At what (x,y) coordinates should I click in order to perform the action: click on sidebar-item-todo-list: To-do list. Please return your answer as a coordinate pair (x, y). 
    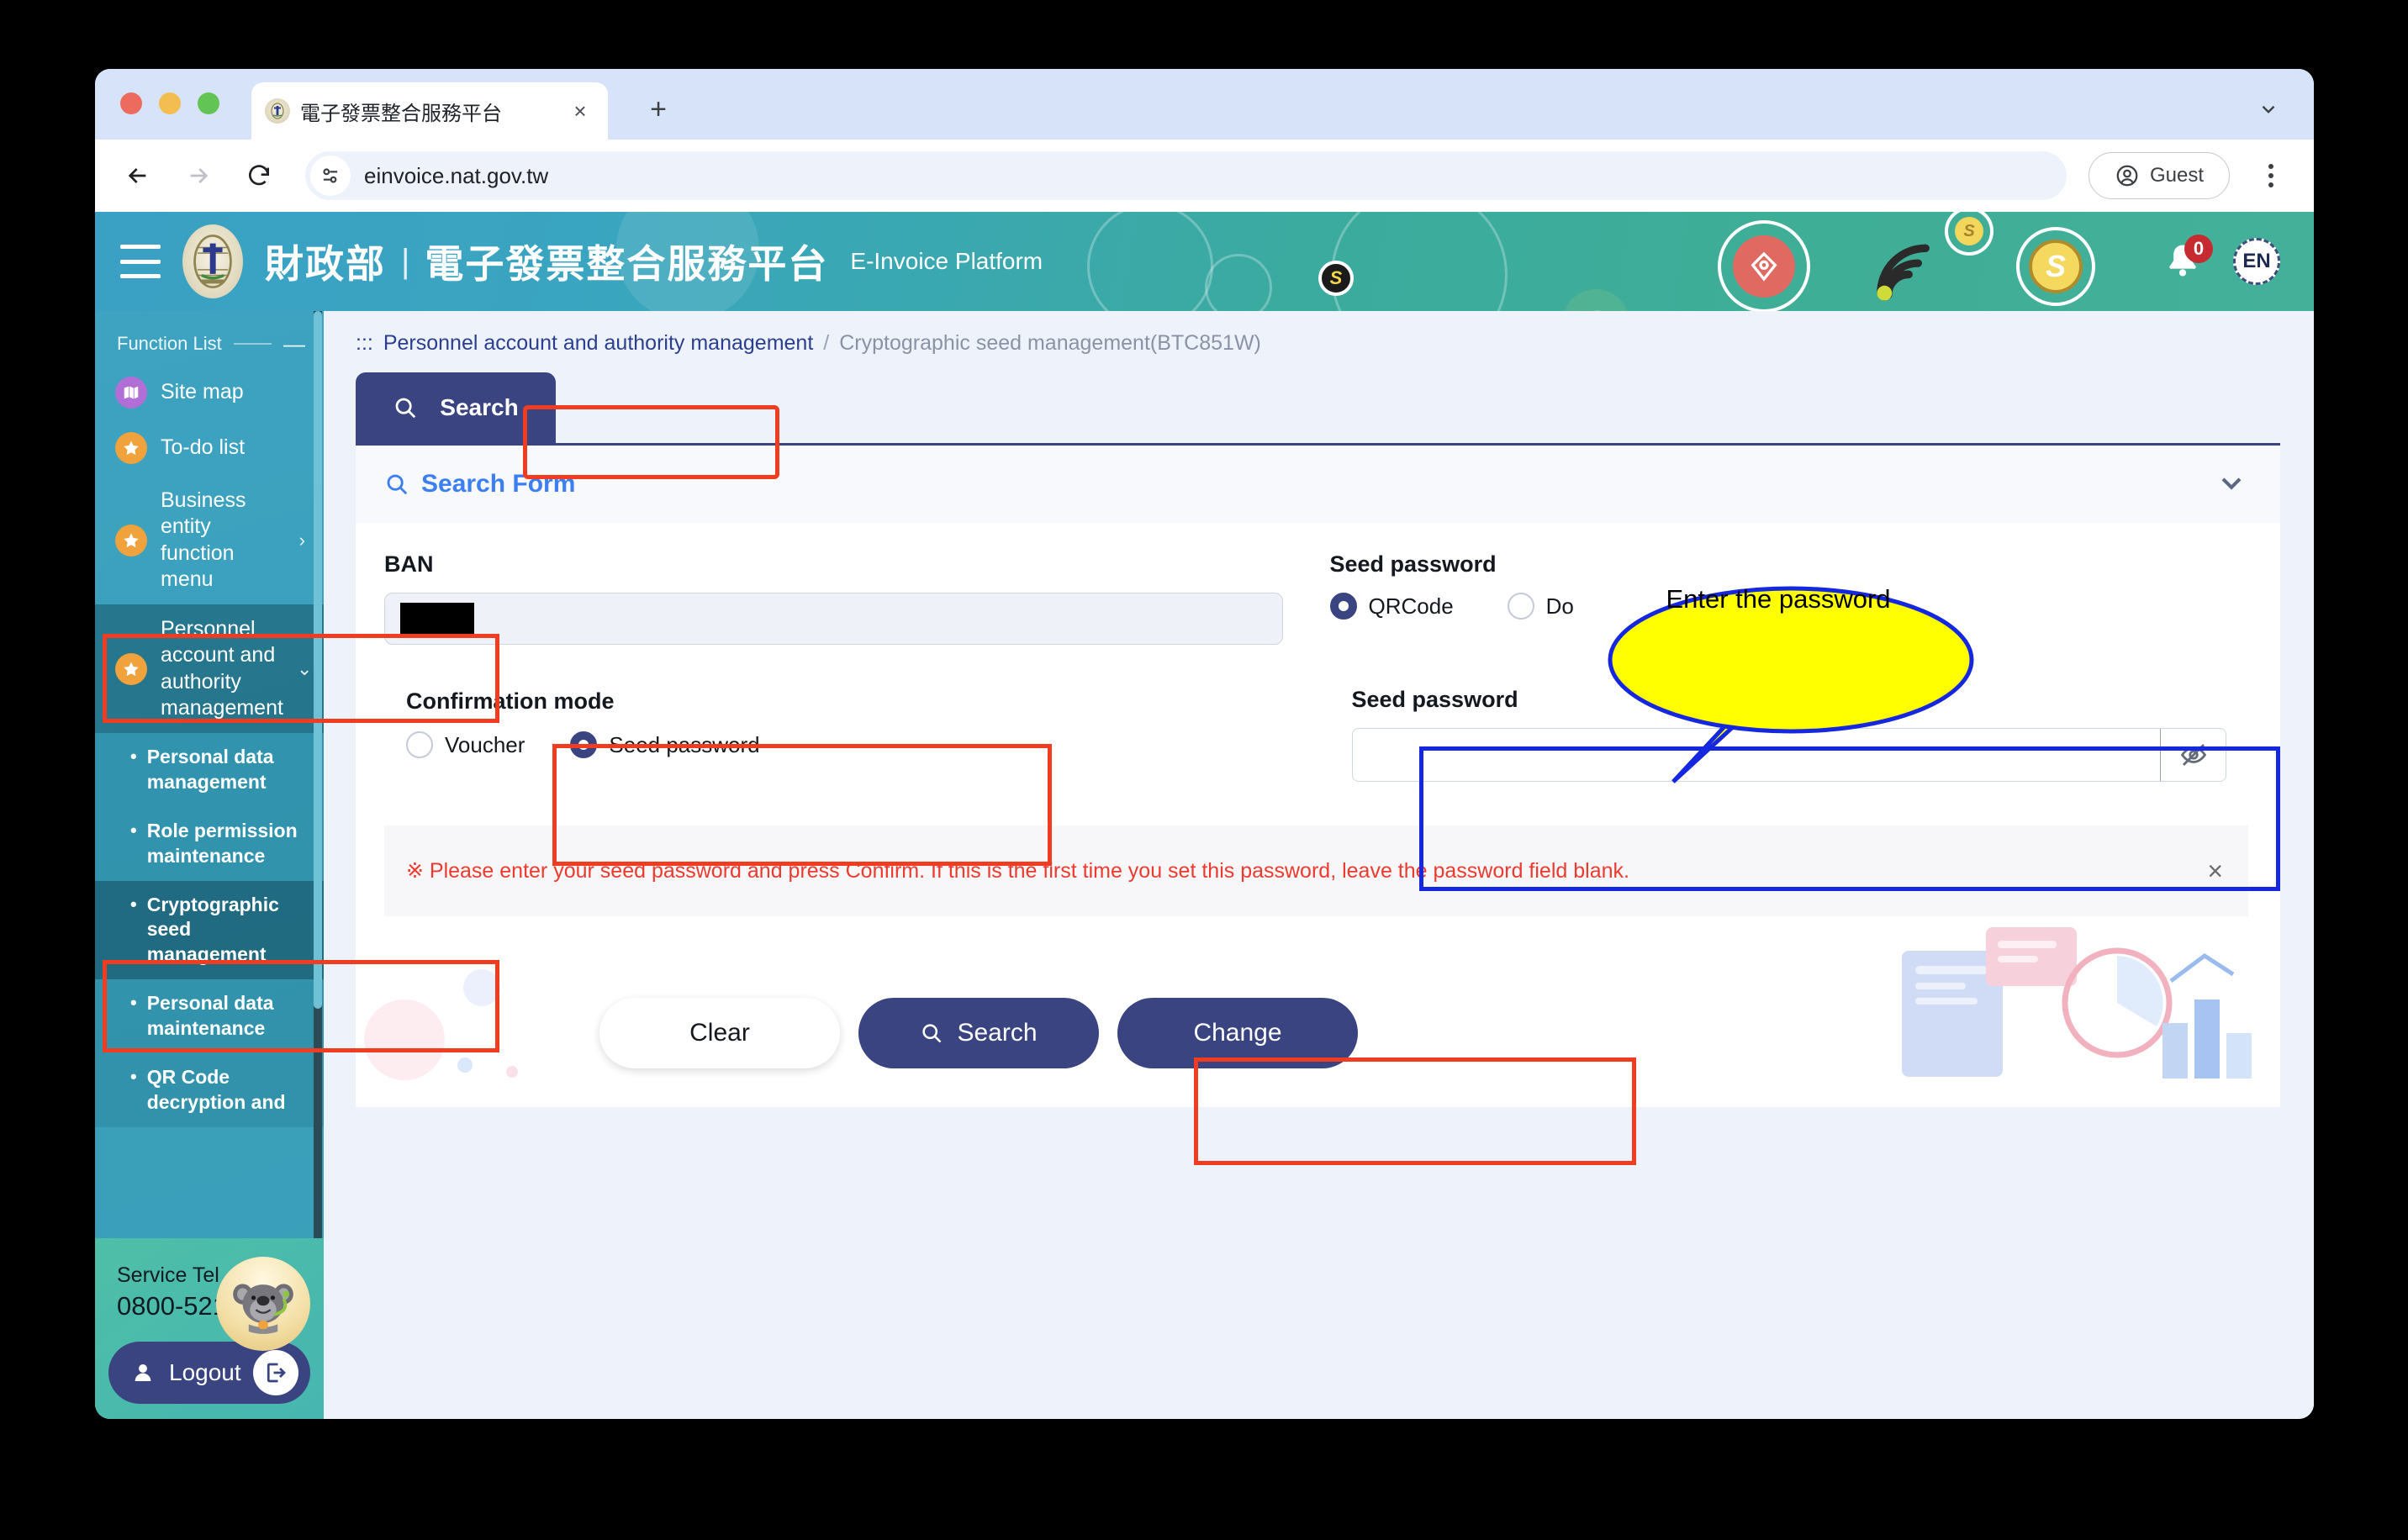
    Looking at the image, I should click on (210, 448).